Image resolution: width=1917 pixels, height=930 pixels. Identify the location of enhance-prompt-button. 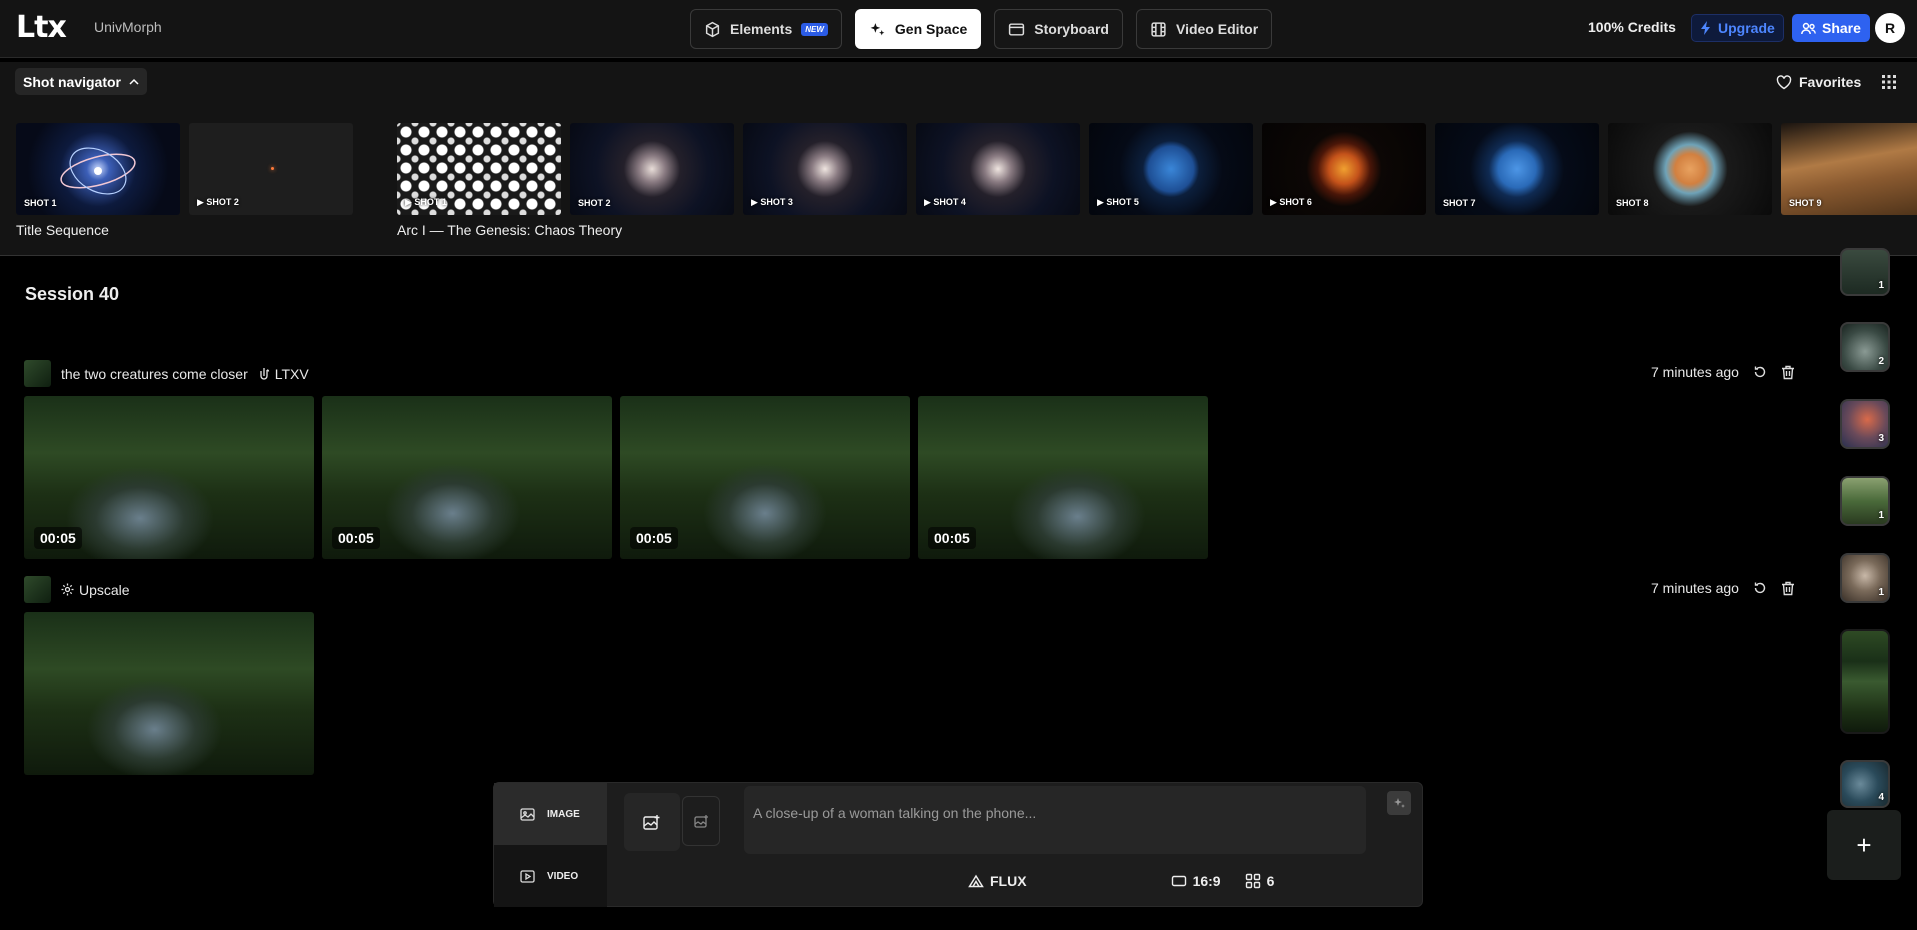
(1399, 803).